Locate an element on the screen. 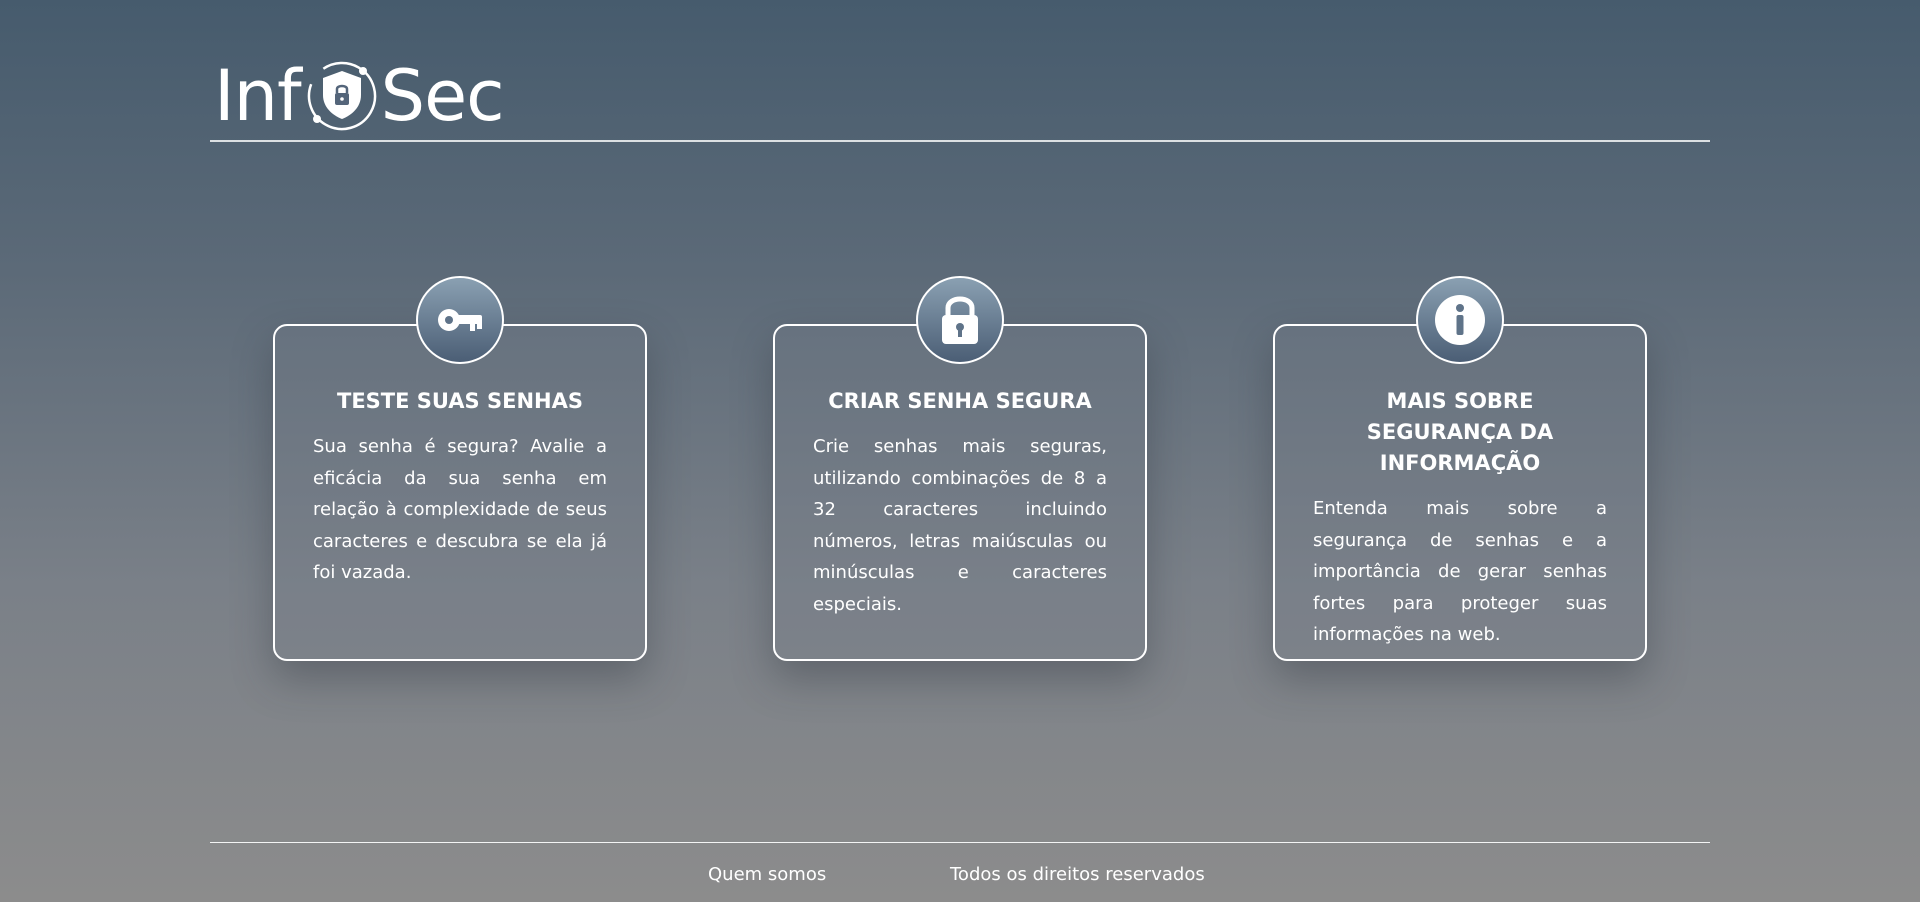  rights-reserved-text: Todos os direitos reservados is located at coordinates (1077, 874).